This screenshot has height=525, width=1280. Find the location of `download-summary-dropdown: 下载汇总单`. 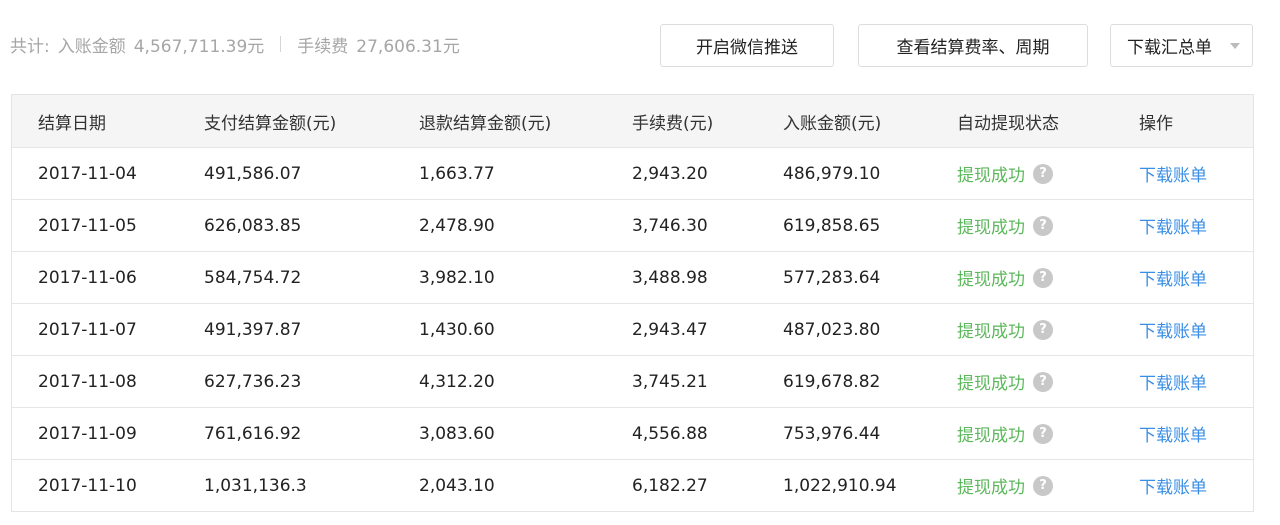

download-summary-dropdown: 下载汇总单 is located at coordinates (1181, 45).